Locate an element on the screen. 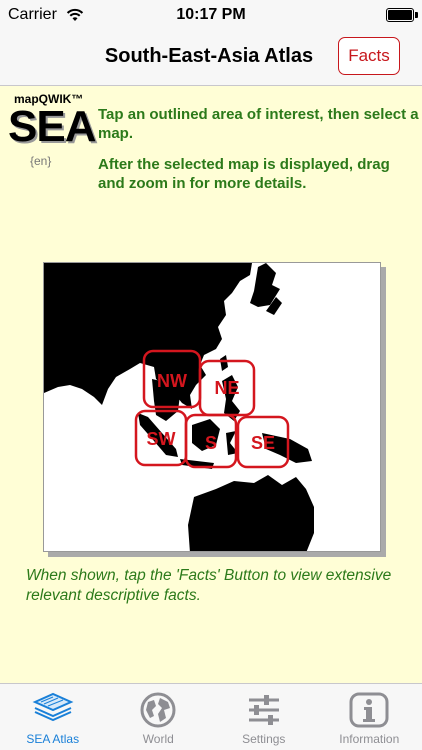 This screenshot has width=422, height=750. tab-label: SEA Atlas is located at coordinates (53, 739).